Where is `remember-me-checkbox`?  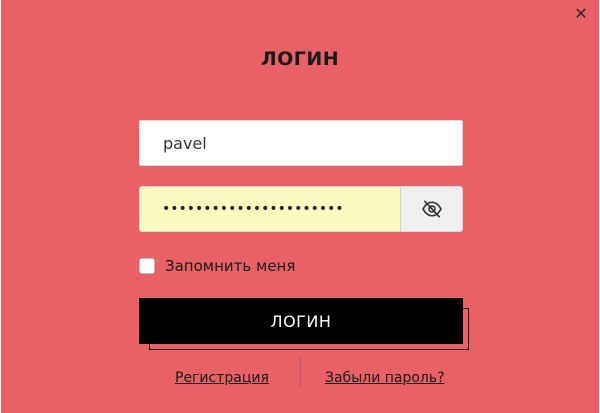
remember-me-checkbox is located at coordinates (147, 266).